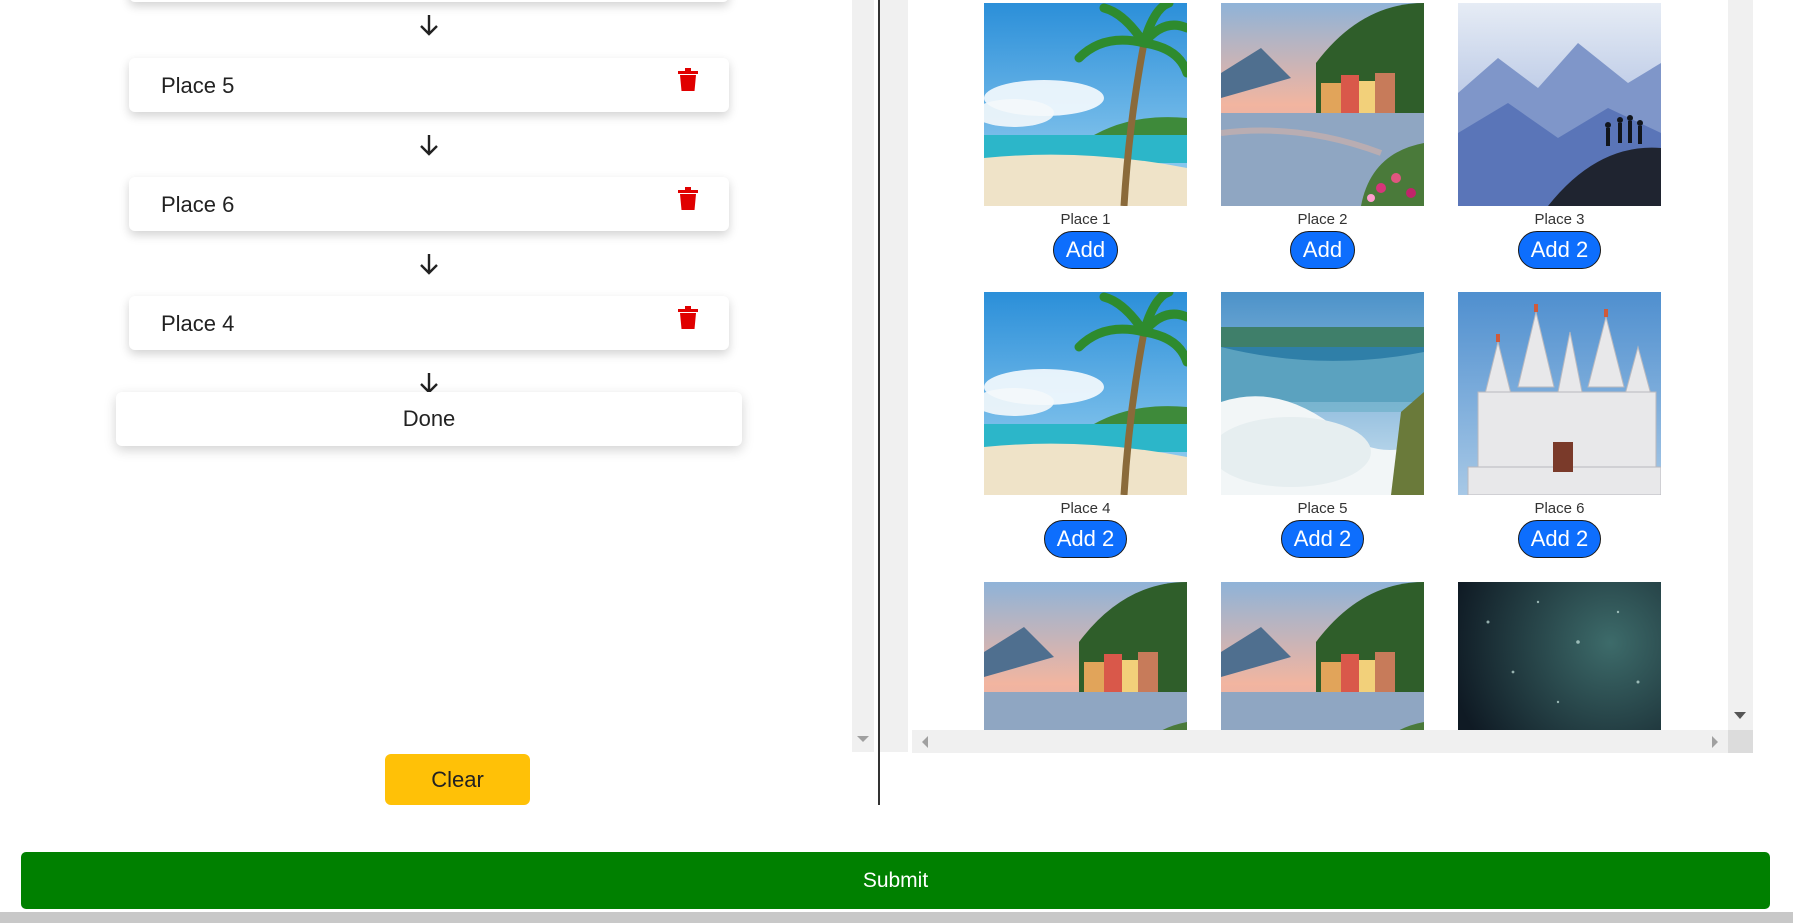 The width and height of the screenshot is (1793, 923). I want to click on scroll-left-icon, so click(925, 742).